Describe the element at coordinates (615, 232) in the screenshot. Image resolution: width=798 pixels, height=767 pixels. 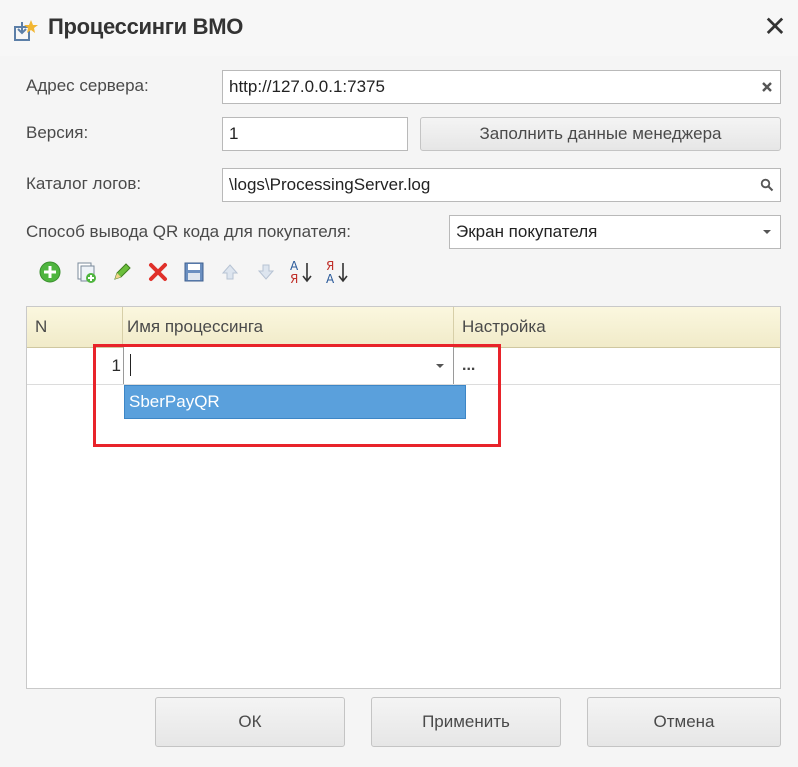
I see `qr-output-select: Экран покупателя` at that location.